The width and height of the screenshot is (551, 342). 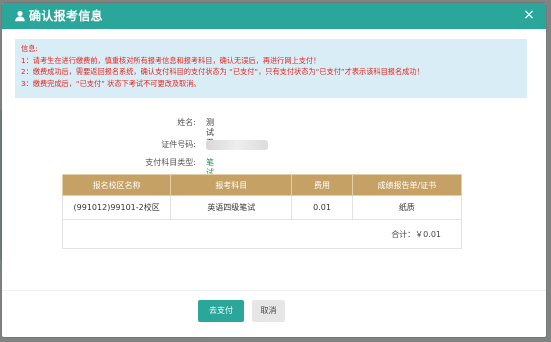 What do you see at coordinates (116, 185) in the screenshot?
I see `column-header-campus: 报名校区名称` at bounding box center [116, 185].